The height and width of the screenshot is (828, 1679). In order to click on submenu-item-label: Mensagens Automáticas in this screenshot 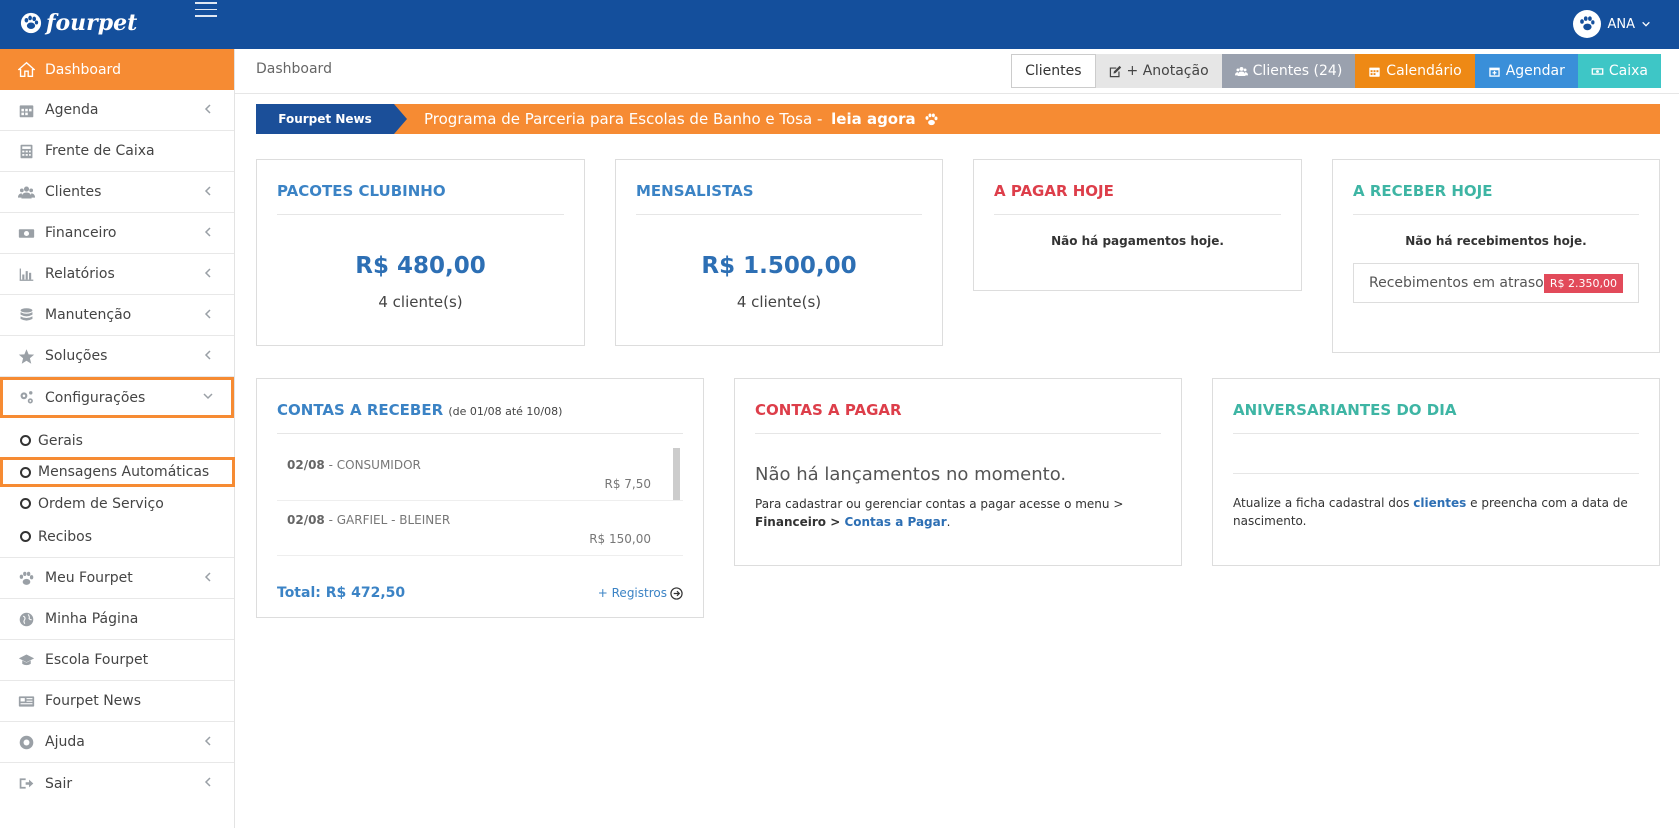, I will do `click(124, 472)`.